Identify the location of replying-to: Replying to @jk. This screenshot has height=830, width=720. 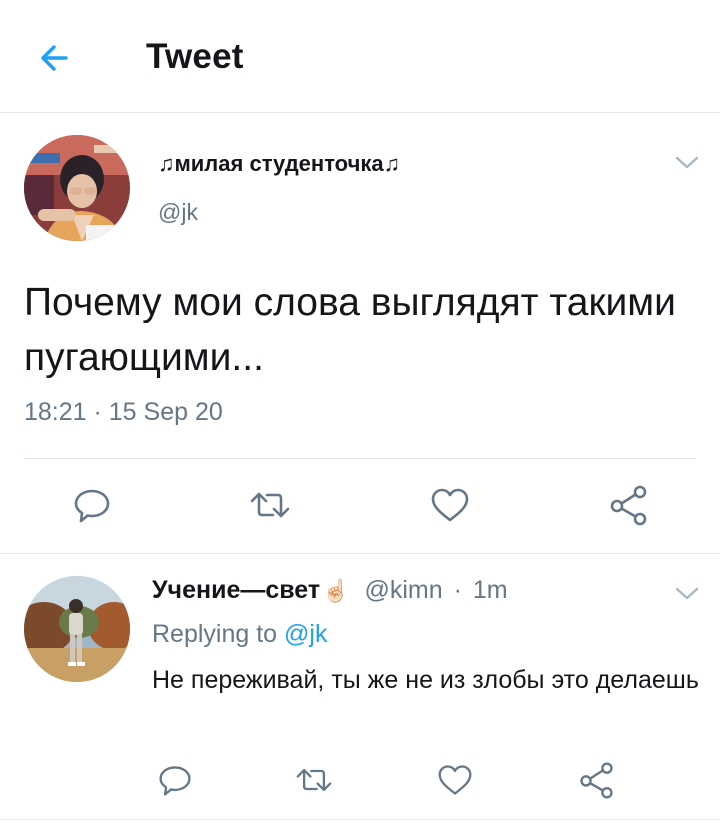
(239, 634).